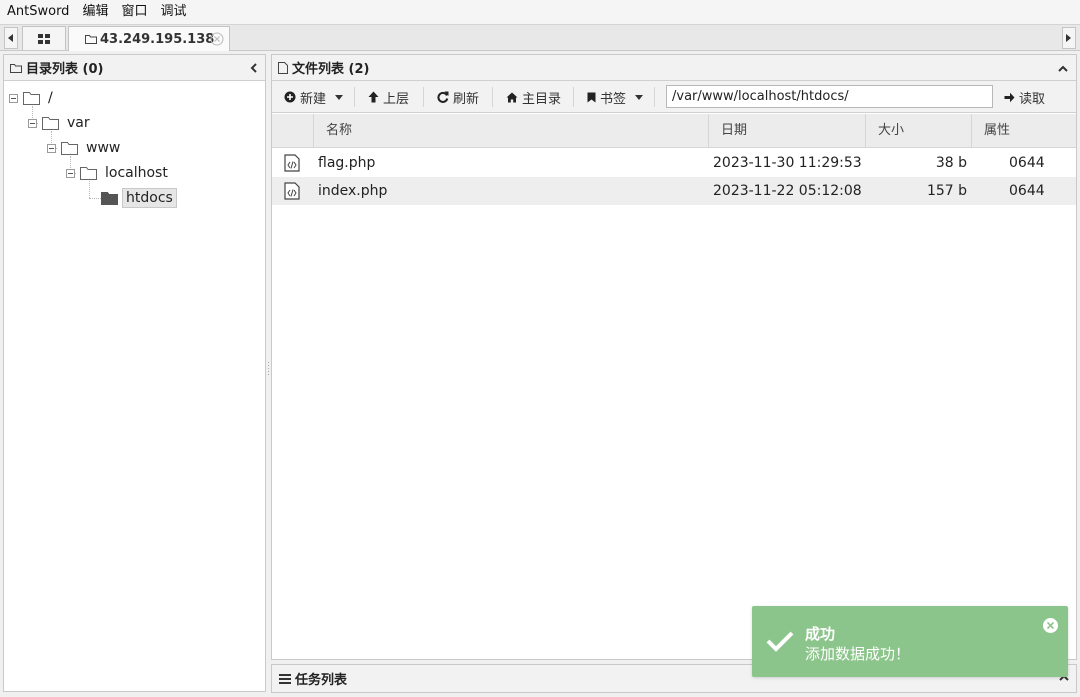  I want to click on column-icon-header, so click(293, 131).